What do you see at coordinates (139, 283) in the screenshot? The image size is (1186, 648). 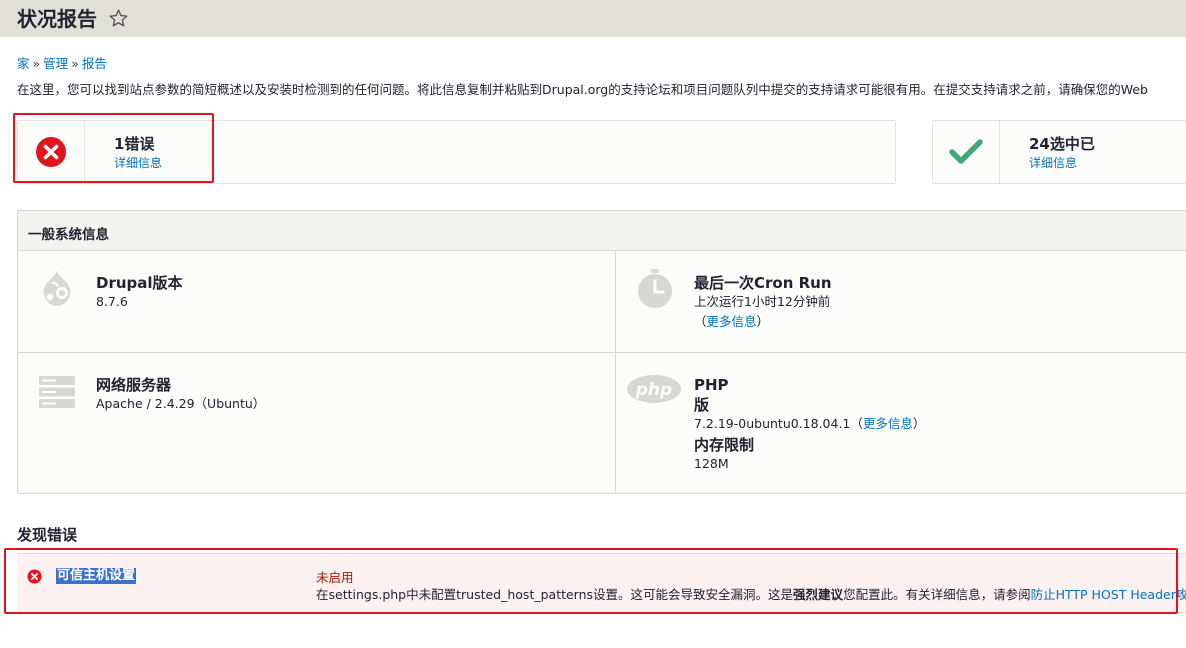 I see `drupal-version-title: Drupal版本` at bounding box center [139, 283].